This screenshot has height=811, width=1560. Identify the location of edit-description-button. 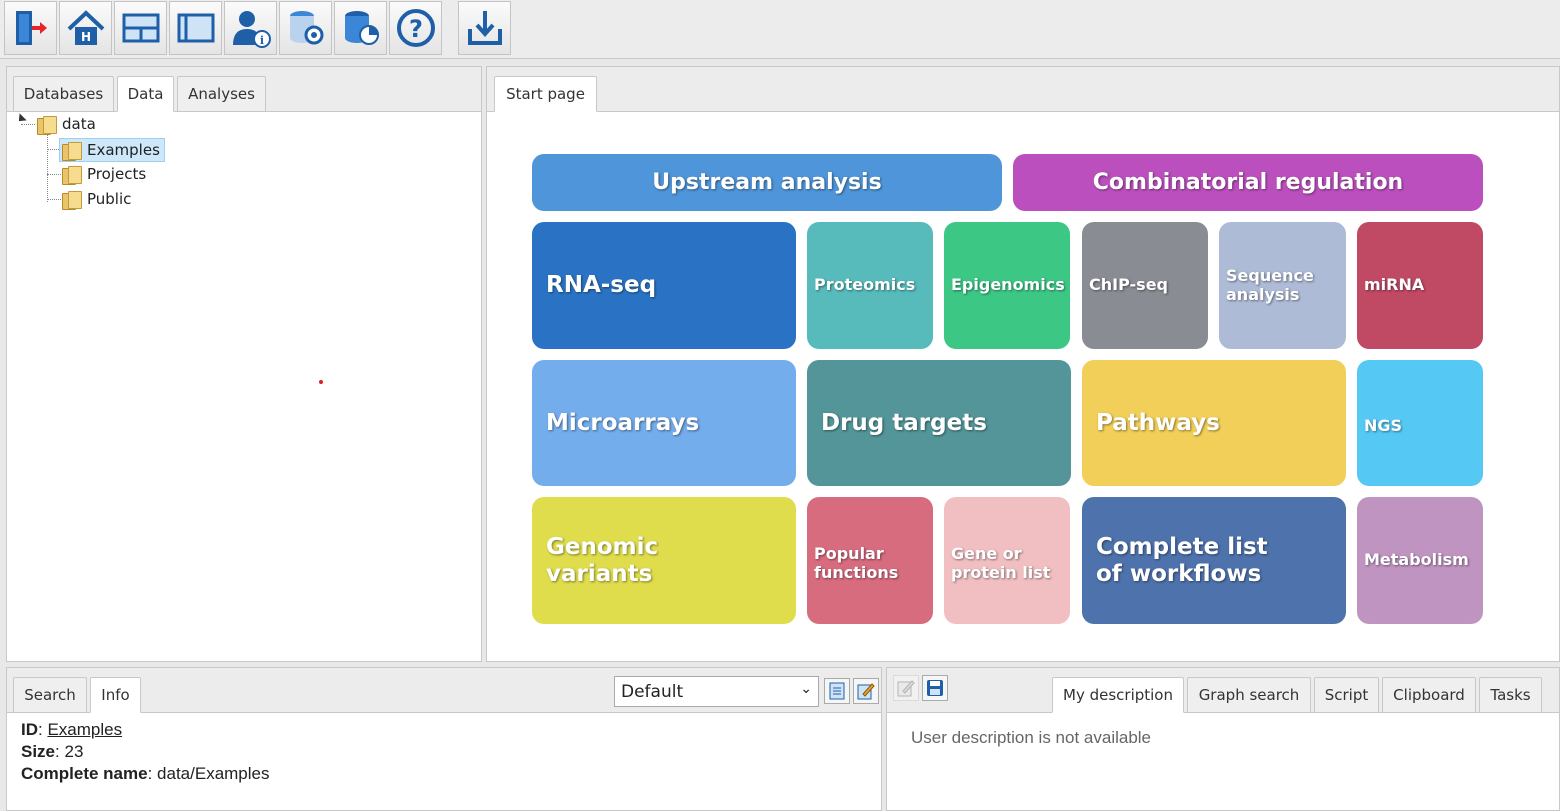
(906, 688).